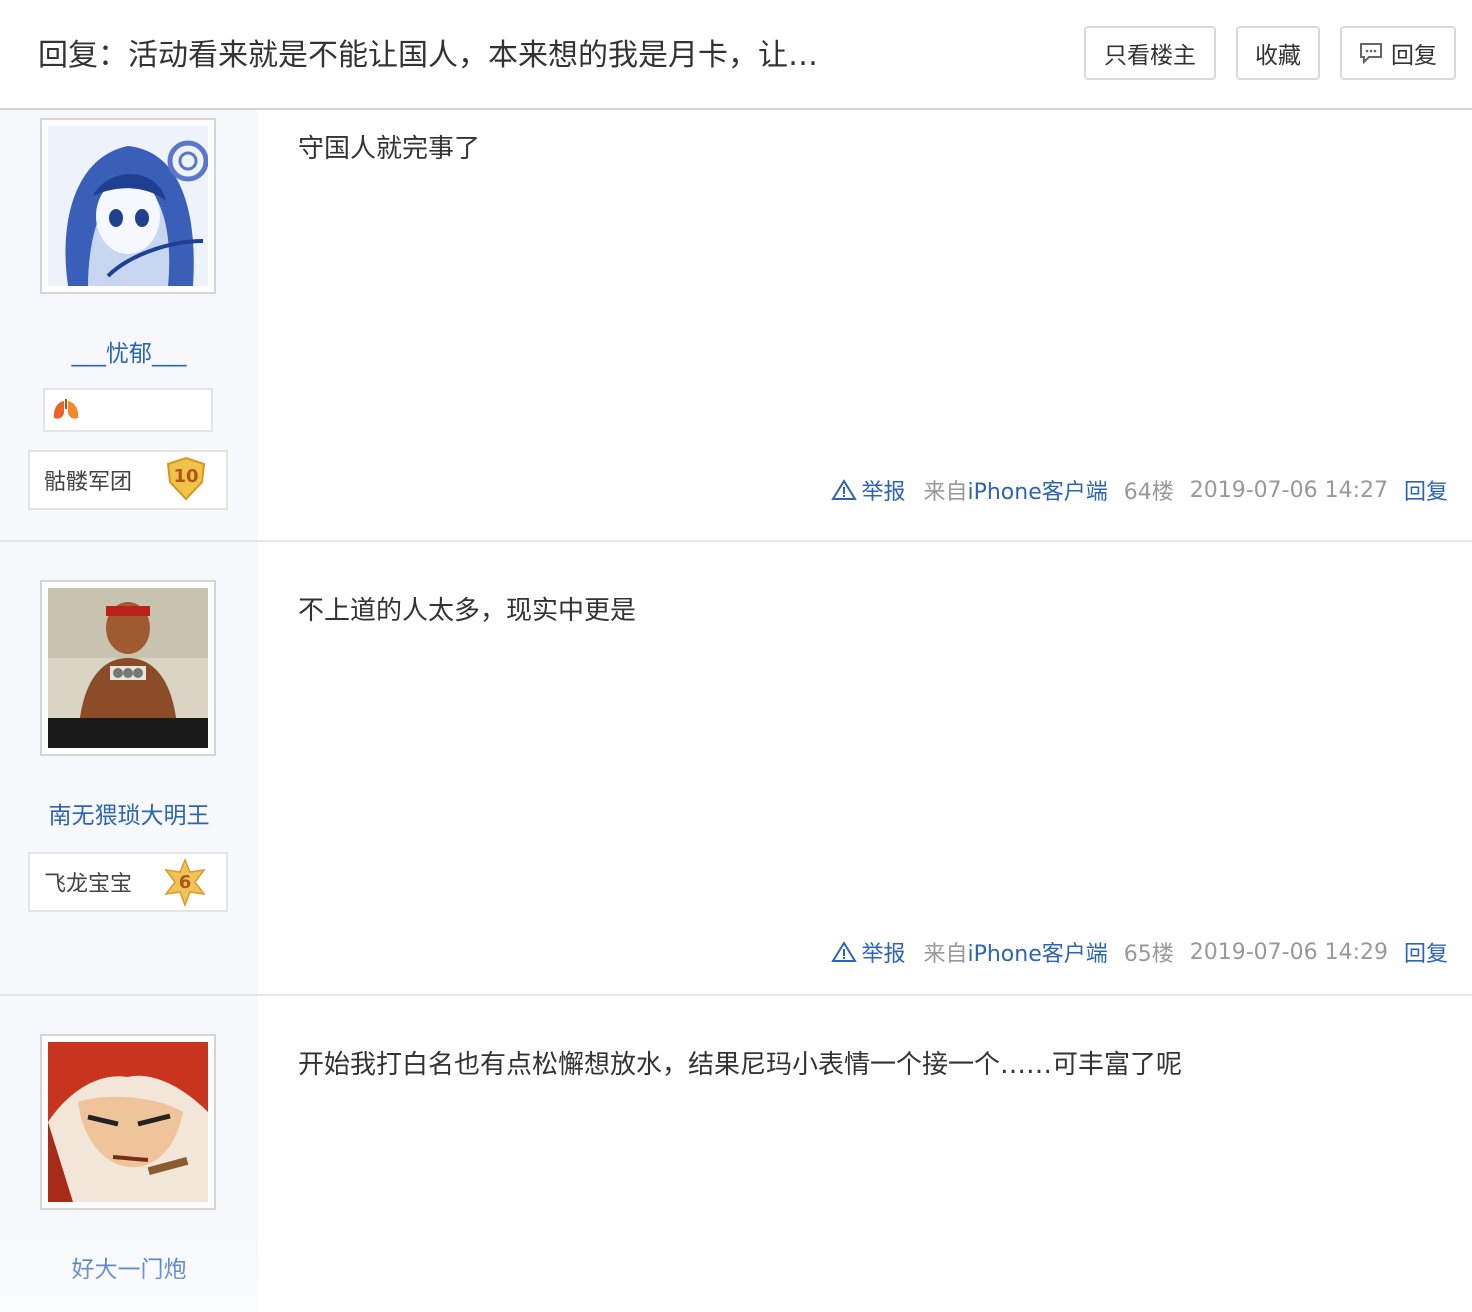 The width and height of the screenshot is (1472, 1312). Describe the element at coordinates (66, 412) in the screenshot. I see `lungs-badge-icon` at that location.